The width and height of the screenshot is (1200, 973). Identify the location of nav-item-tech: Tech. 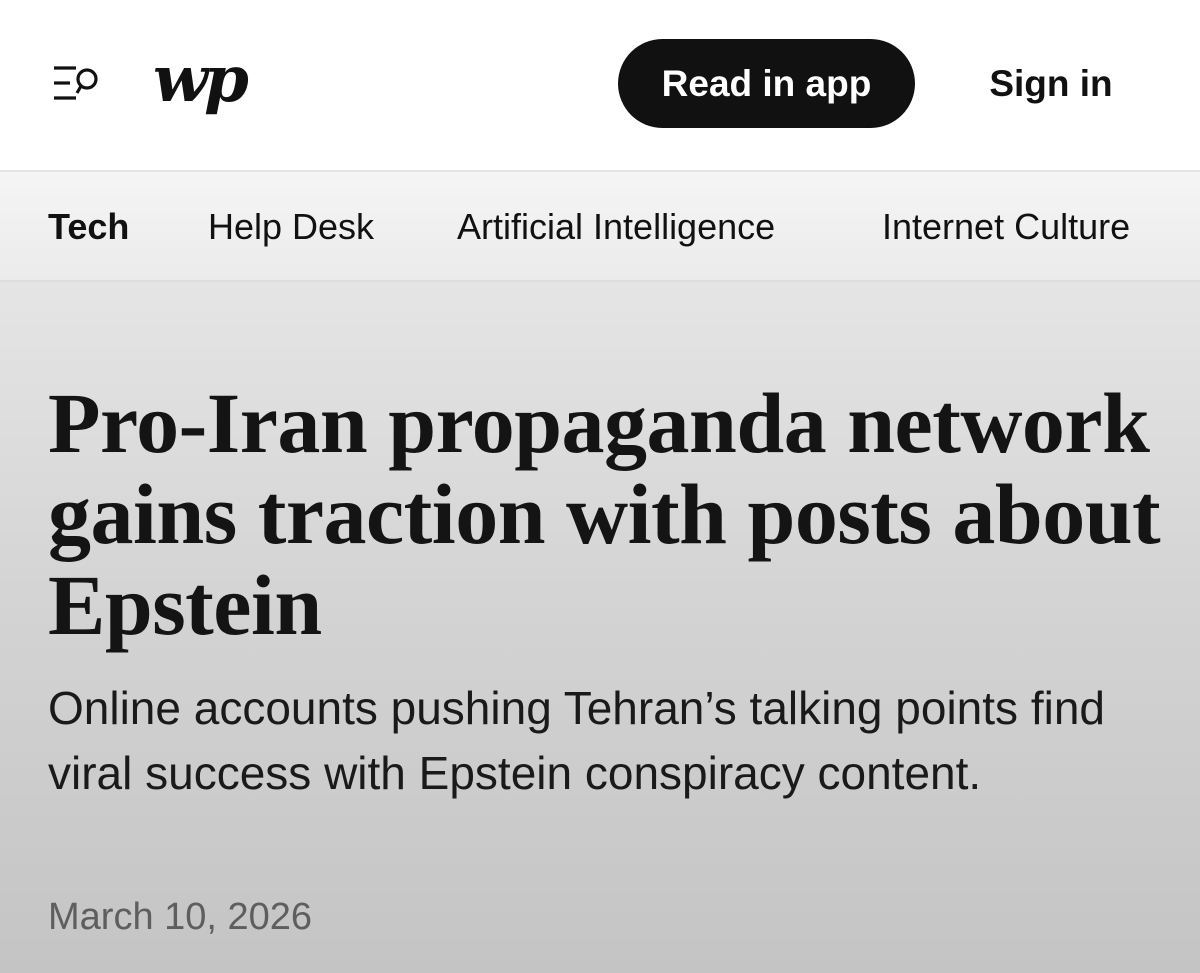
(88, 226).